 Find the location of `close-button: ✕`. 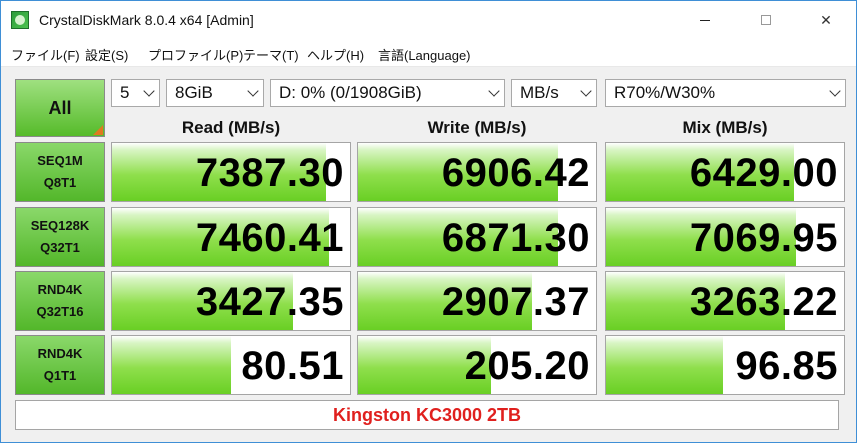

close-button: ✕ is located at coordinates (826, 20).